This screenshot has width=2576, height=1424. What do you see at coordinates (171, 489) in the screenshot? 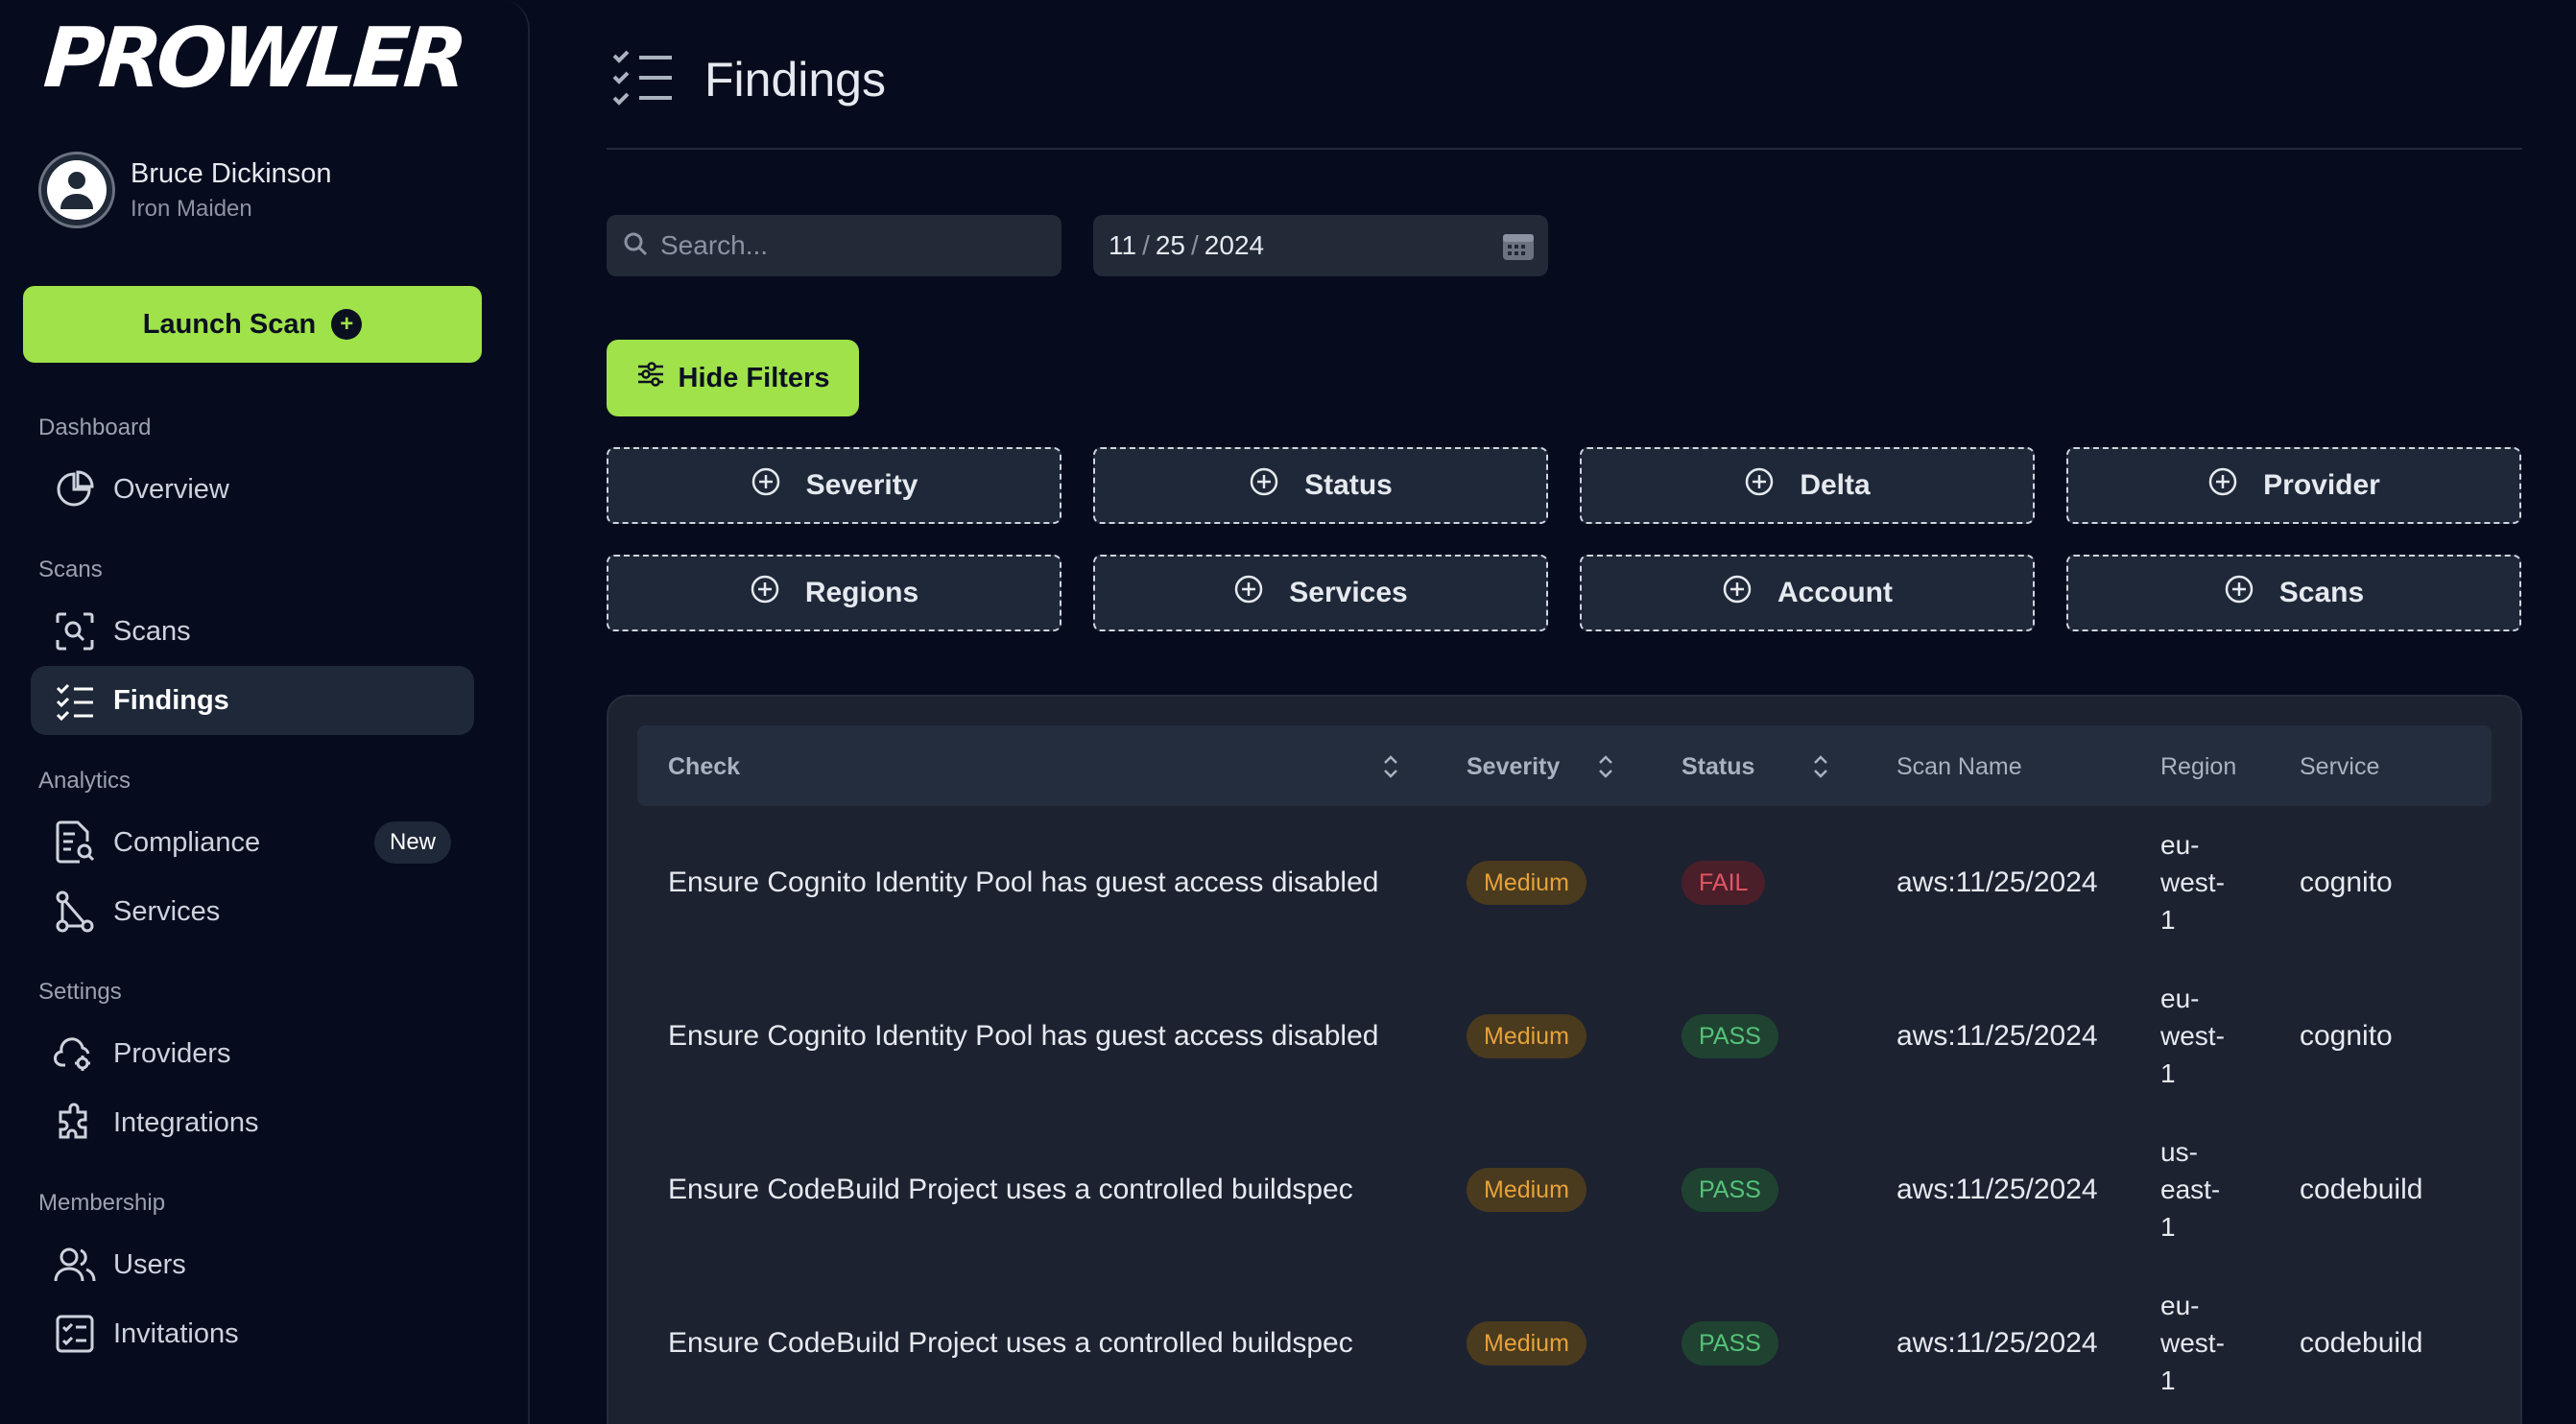
I see `sidebar-item-label: Overview` at bounding box center [171, 489].